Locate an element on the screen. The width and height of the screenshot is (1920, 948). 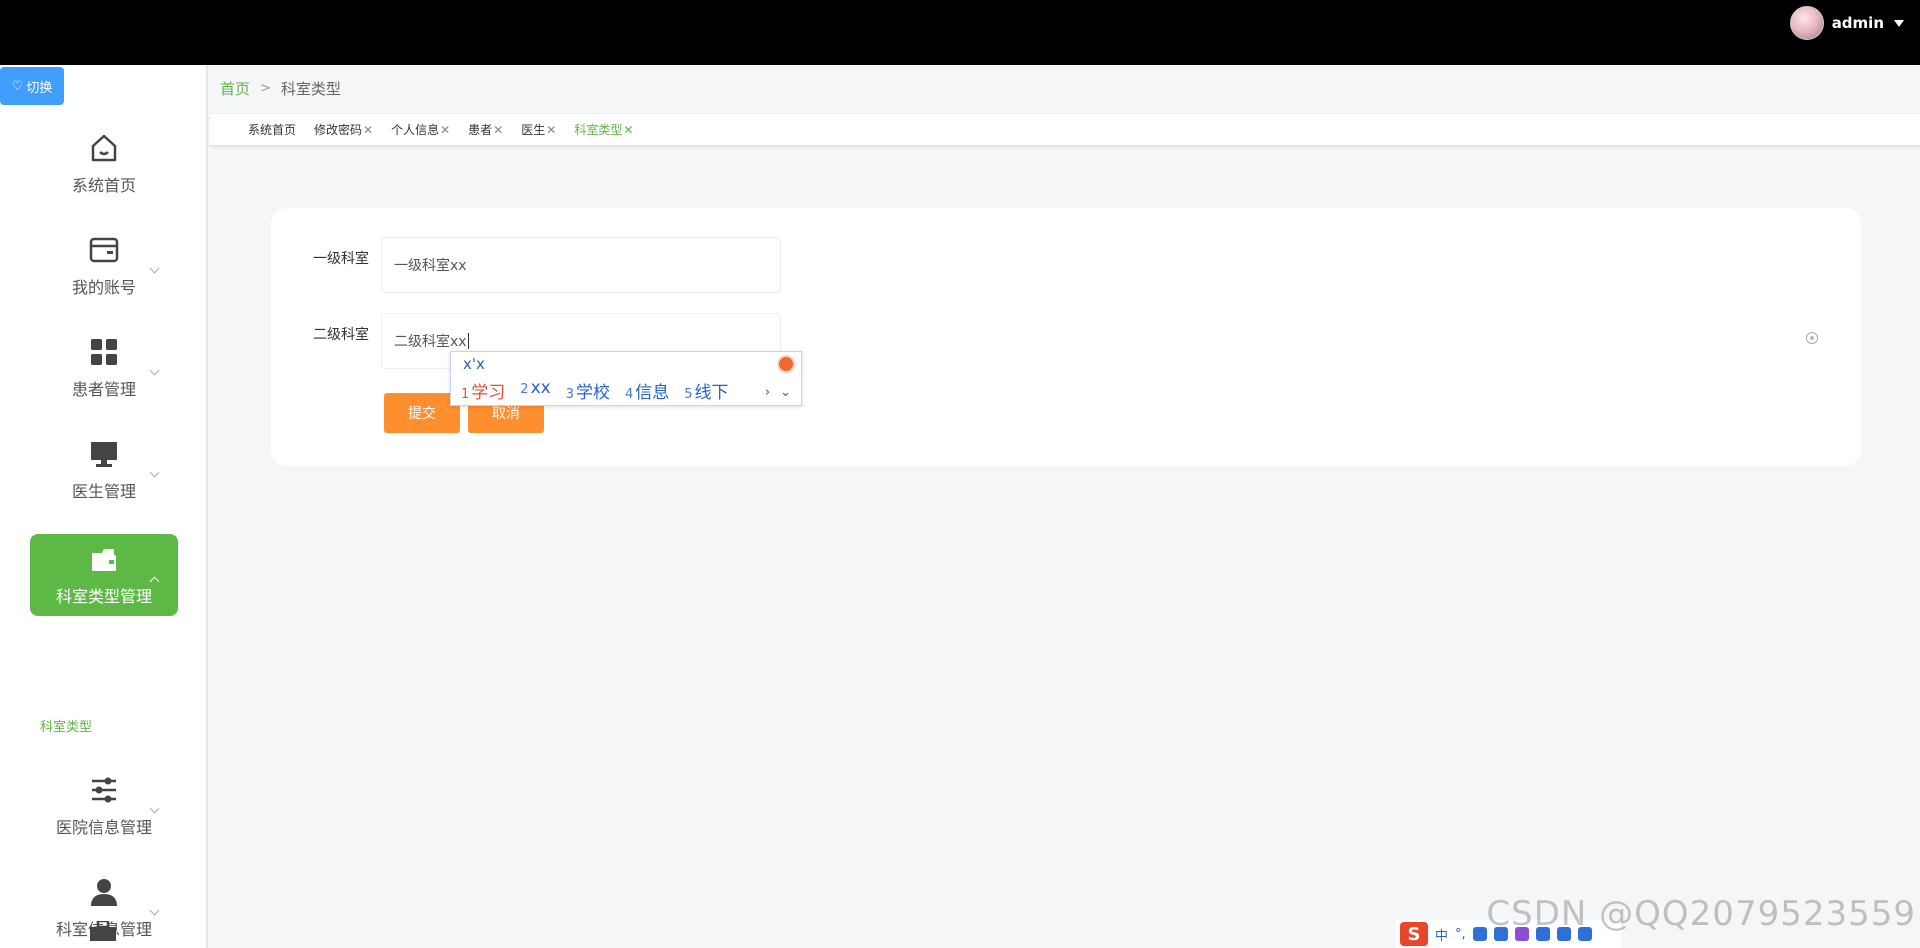
ime-candidate: 3 学校 is located at coordinates (588, 390).